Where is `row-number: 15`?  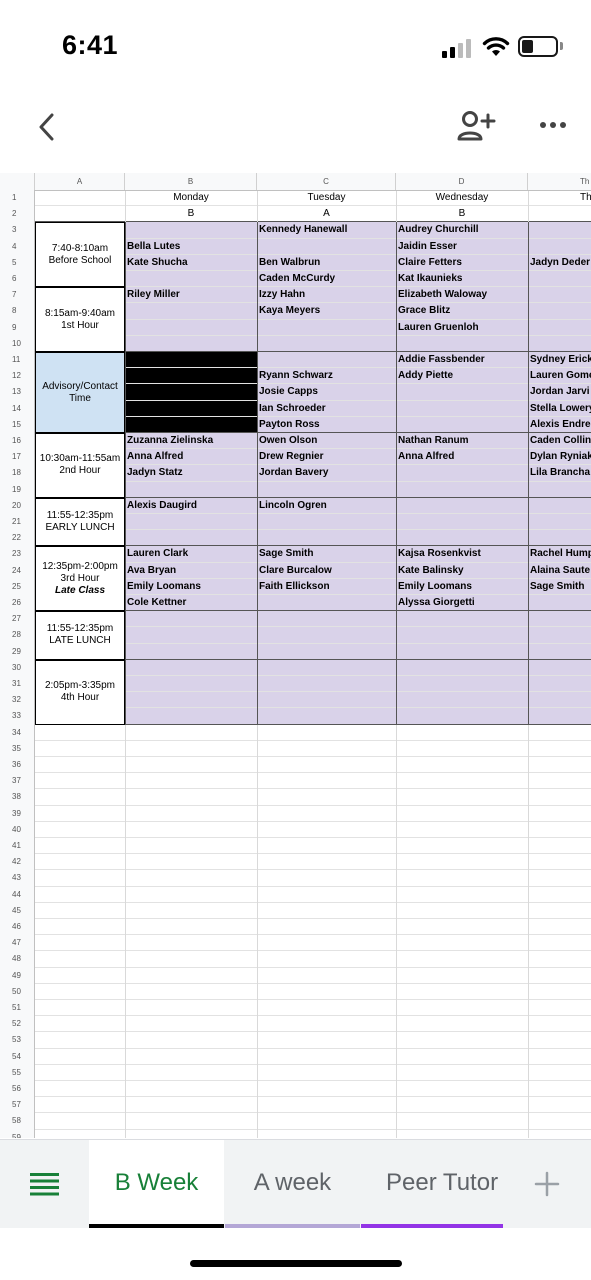 row-number: 15 is located at coordinates (17, 425).